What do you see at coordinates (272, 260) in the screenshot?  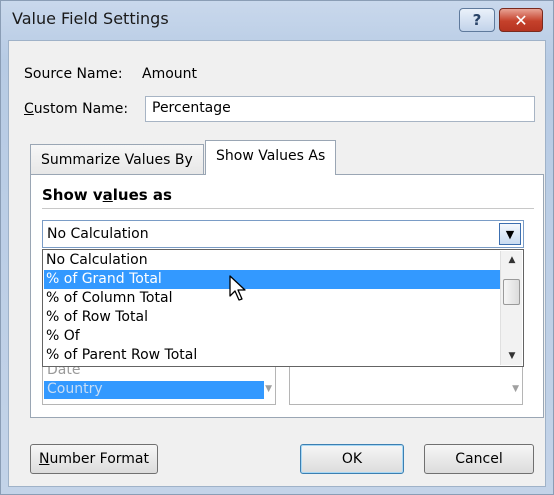 I see `option-no-calculation: No Calculation` at bounding box center [272, 260].